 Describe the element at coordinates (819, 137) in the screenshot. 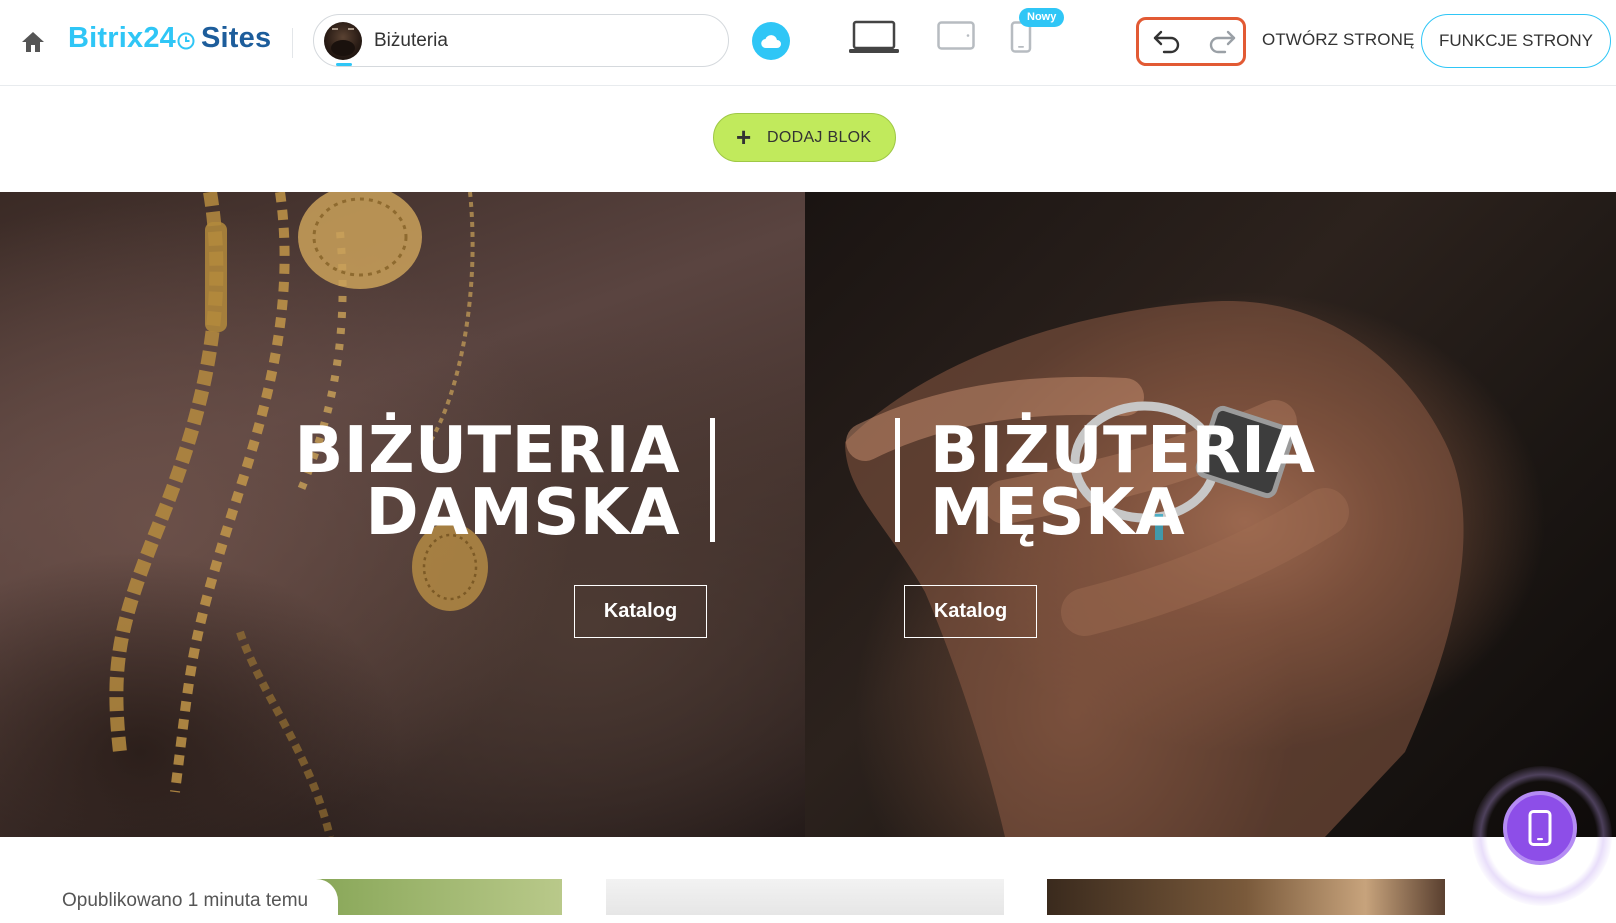

I see `add-block-label: DODAJ BLOK` at that location.